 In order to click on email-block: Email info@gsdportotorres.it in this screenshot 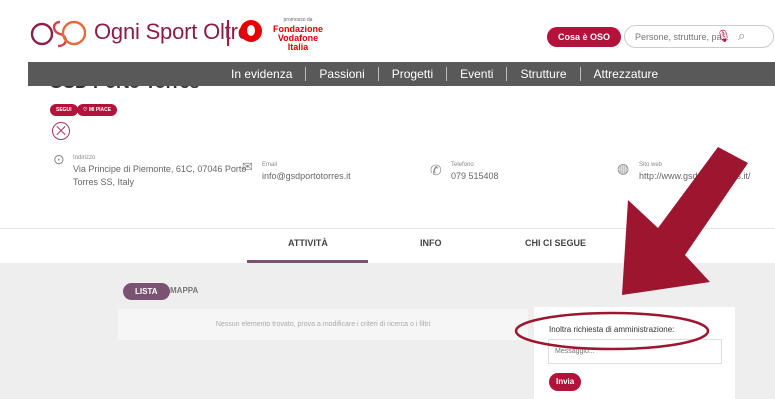, I will do `click(306, 172)`.